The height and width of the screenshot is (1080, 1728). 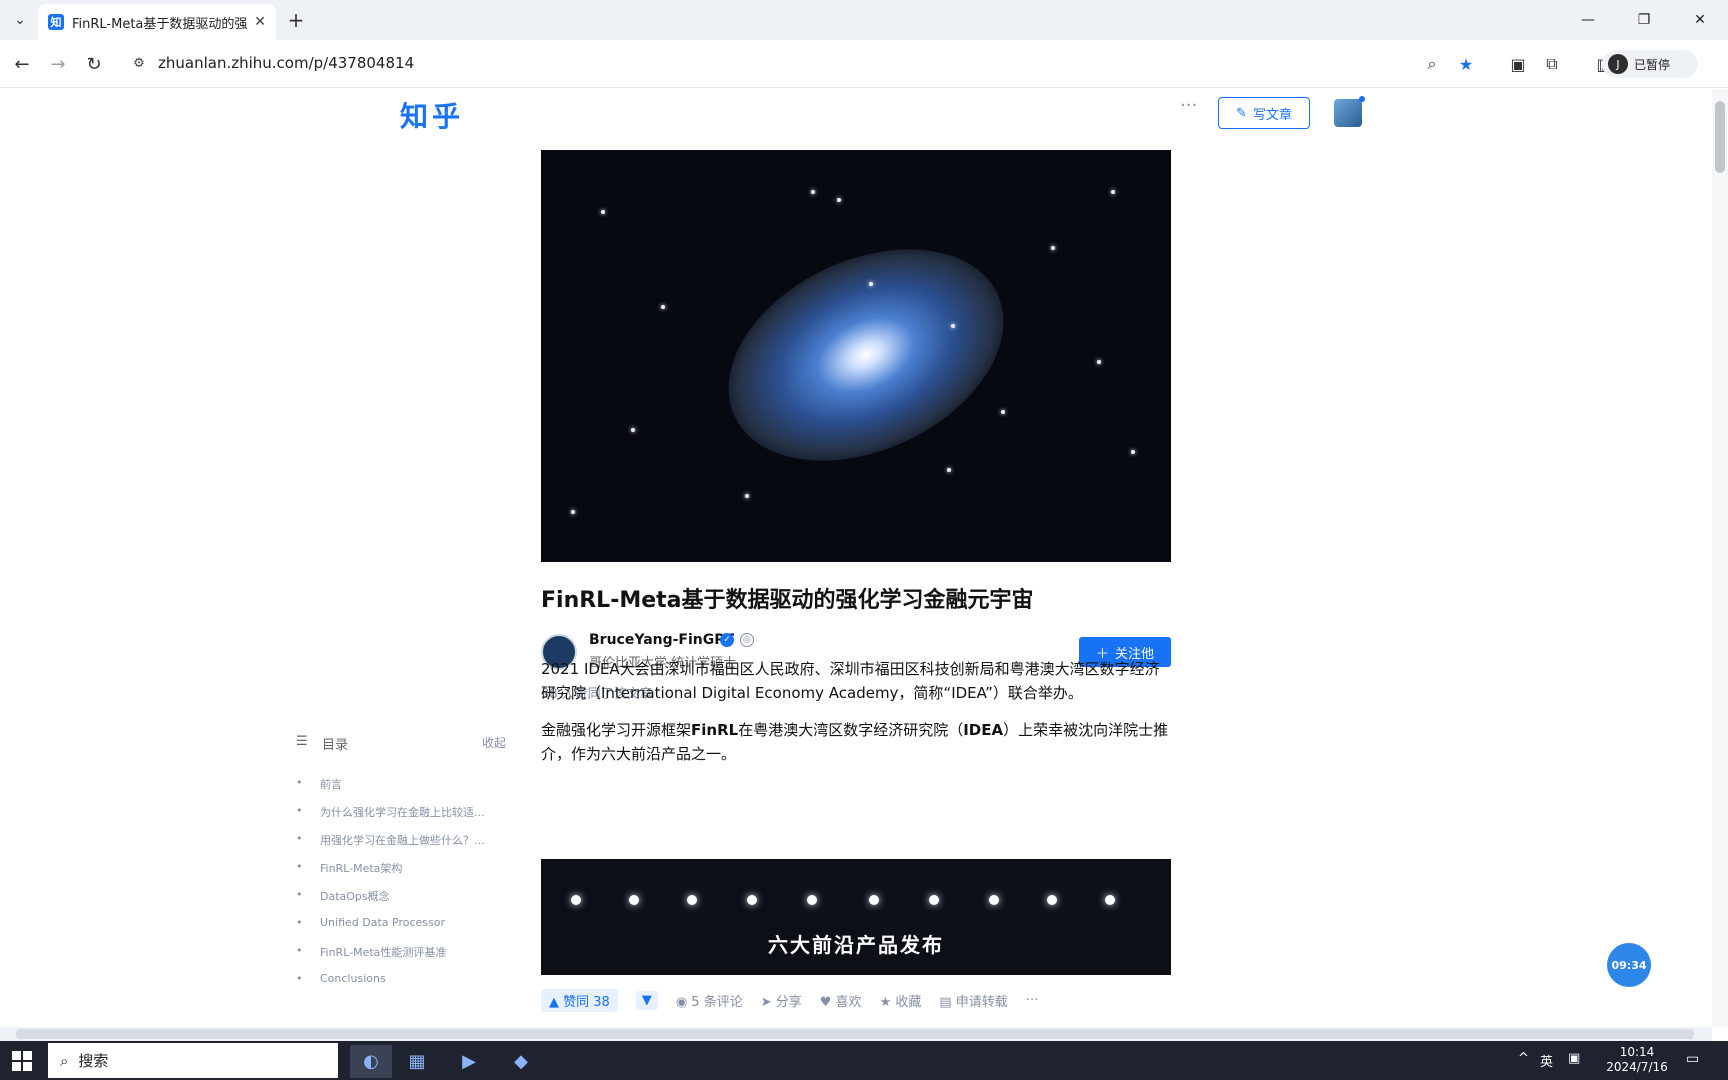 I want to click on paragraph-2-mid: 在粤港澳大湾区数字经济研究院（, so click(x=851, y=730).